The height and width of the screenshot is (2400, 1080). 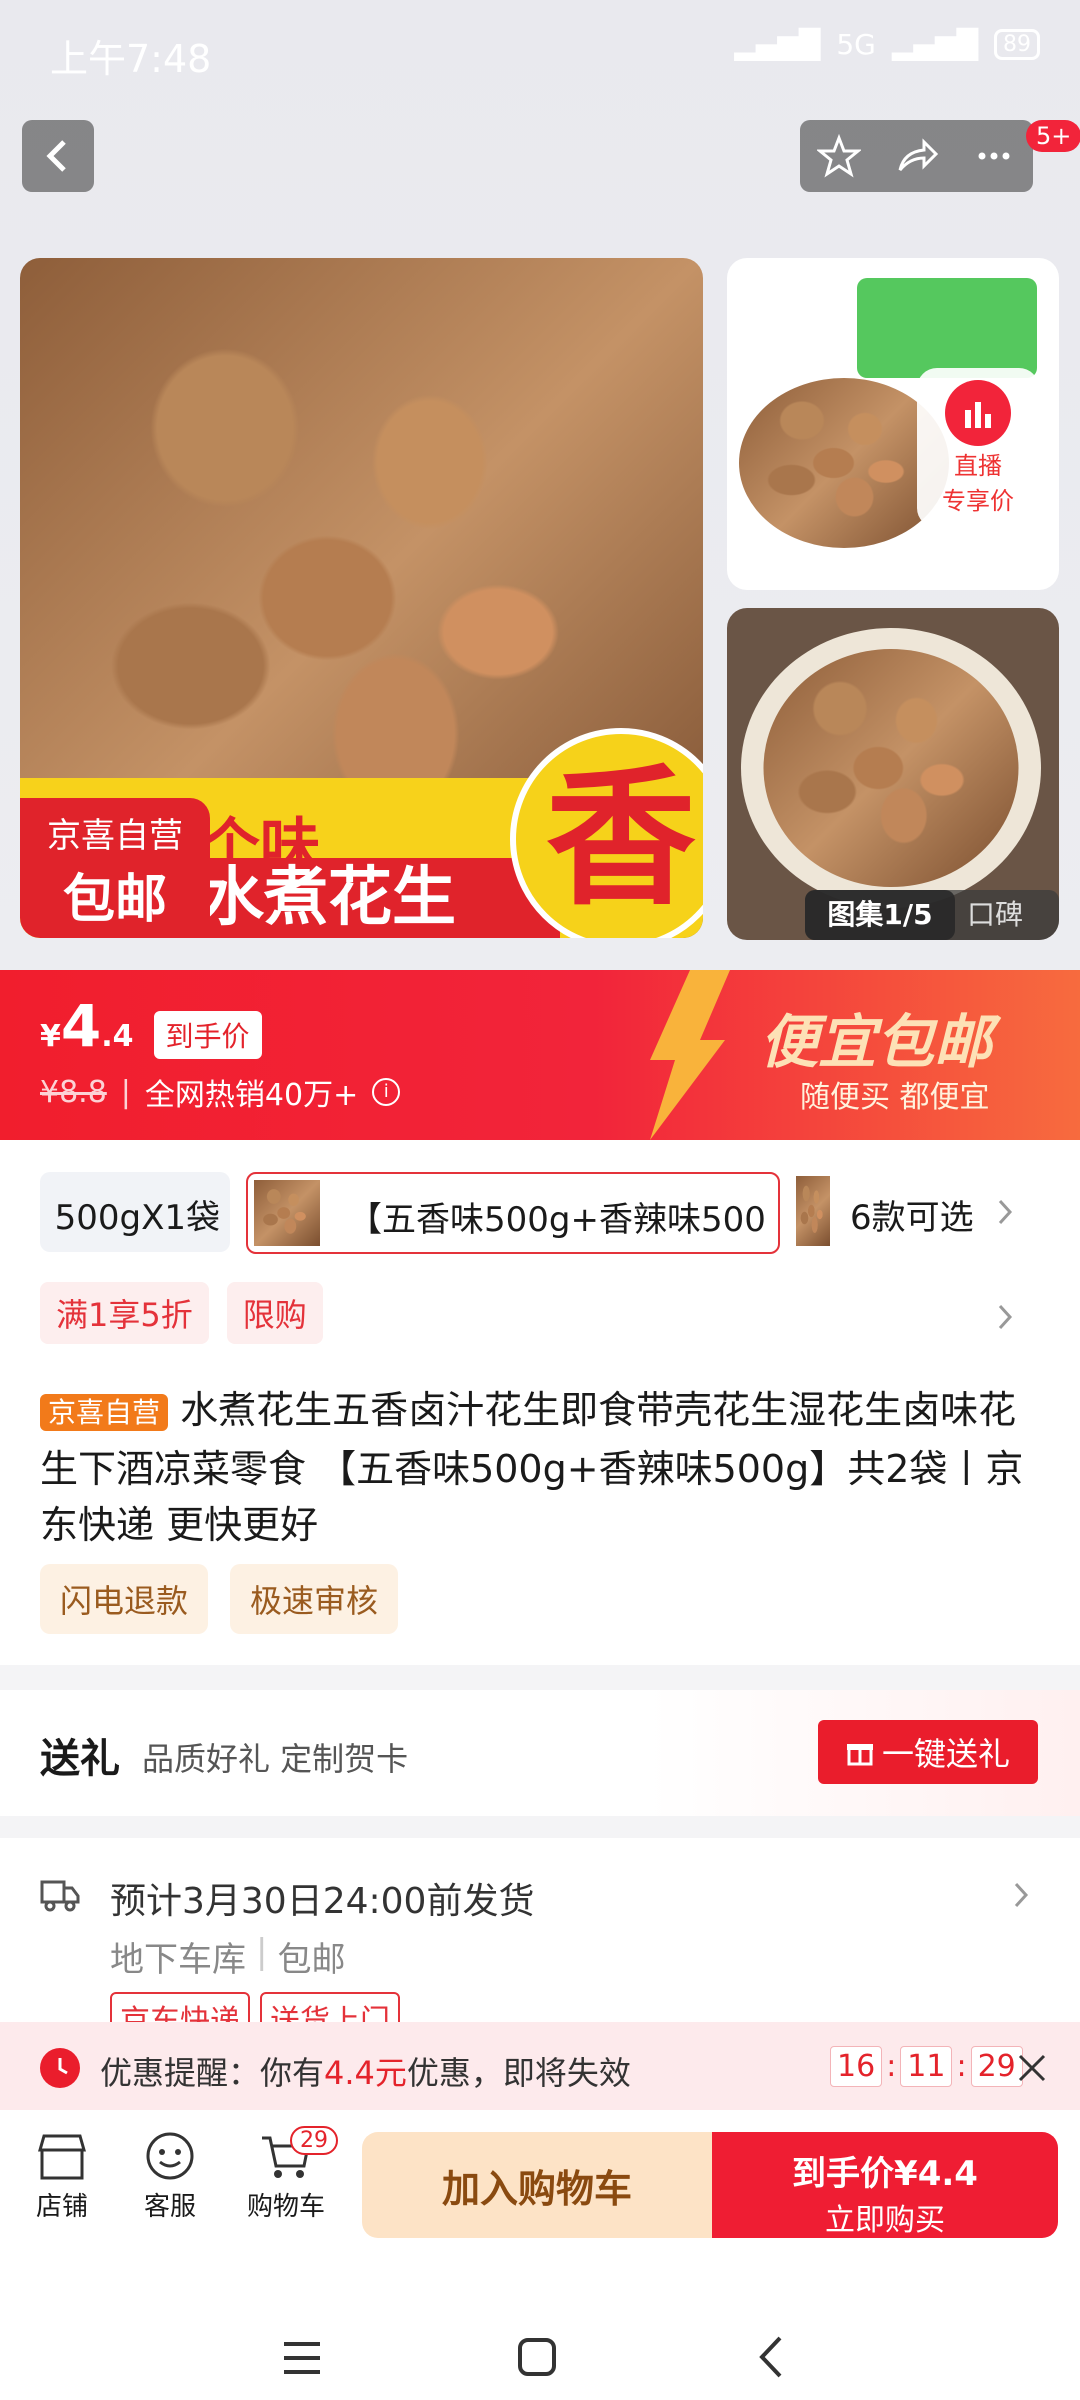 I want to click on service-button: 客服, so click(x=170, y=2177).